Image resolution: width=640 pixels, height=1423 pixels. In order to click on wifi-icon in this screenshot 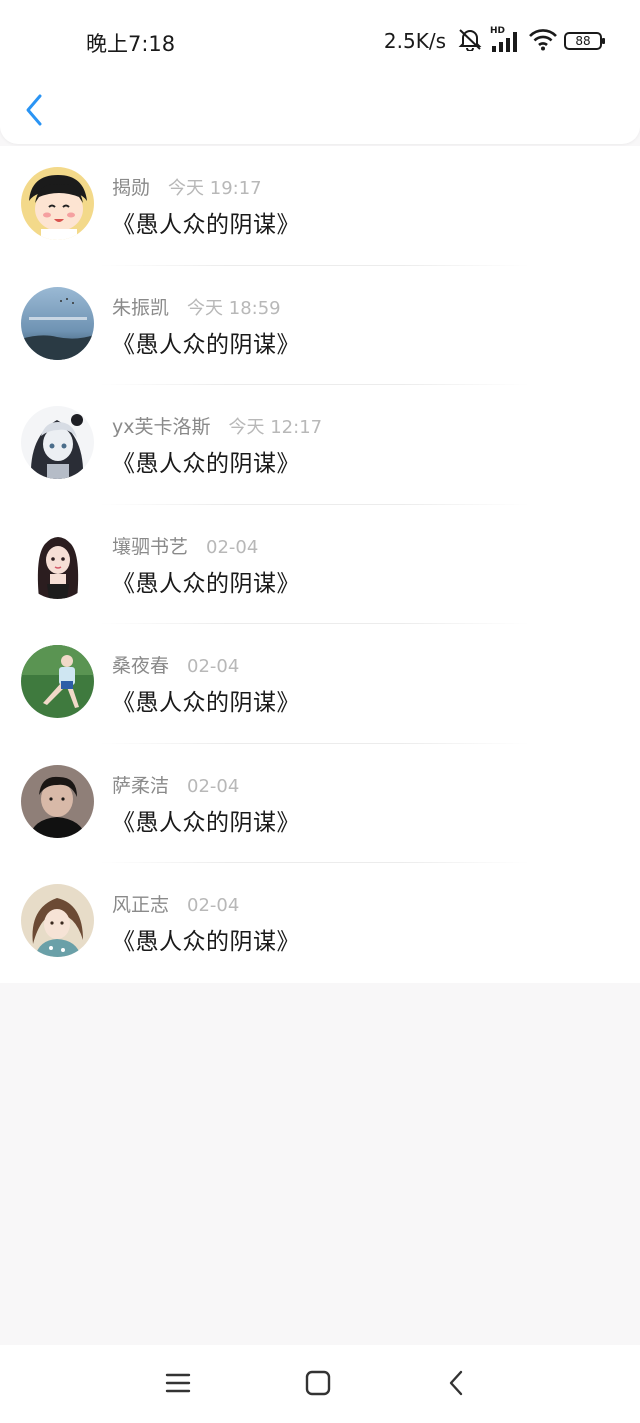, I will do `click(543, 41)`.